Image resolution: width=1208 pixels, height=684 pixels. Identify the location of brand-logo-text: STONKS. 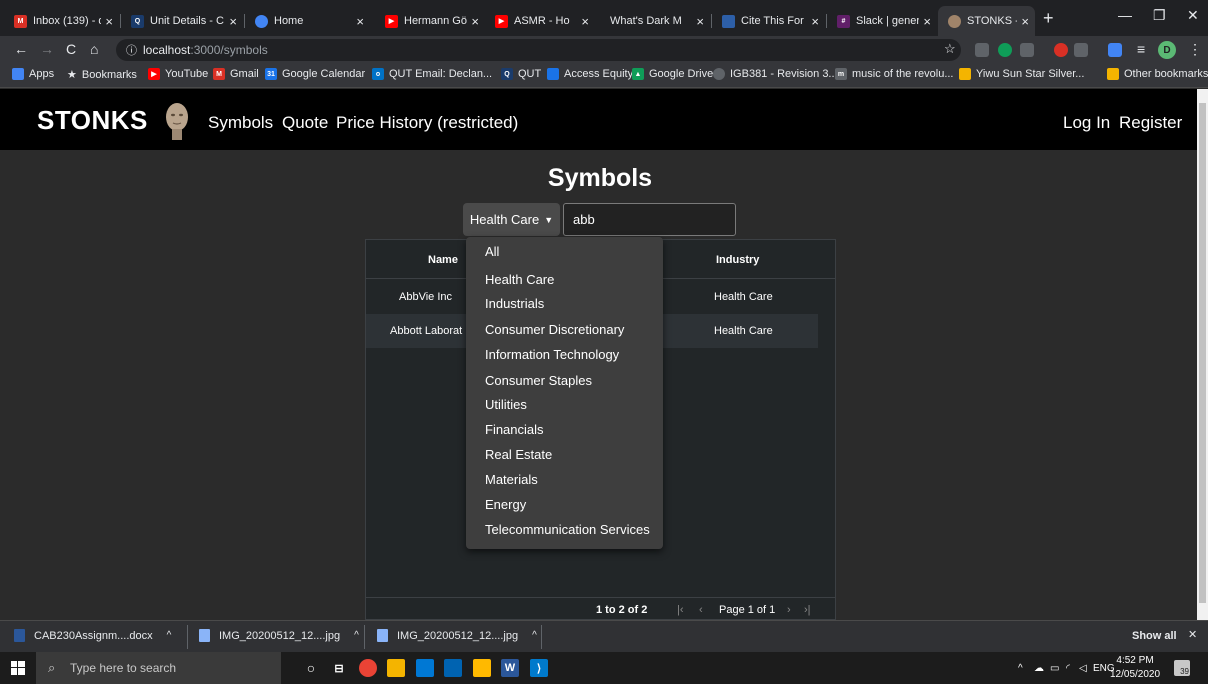
(92, 120).